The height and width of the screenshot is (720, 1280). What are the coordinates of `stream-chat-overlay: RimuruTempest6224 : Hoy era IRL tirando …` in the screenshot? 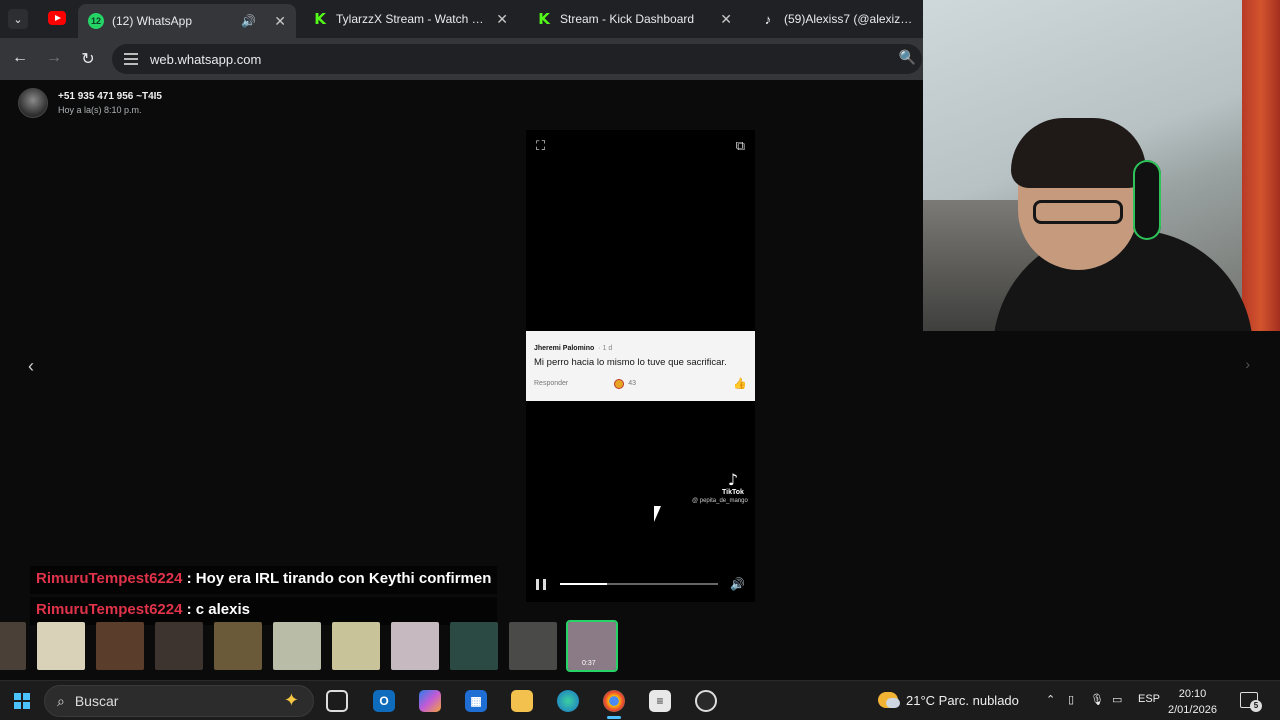 It's located at (264, 597).